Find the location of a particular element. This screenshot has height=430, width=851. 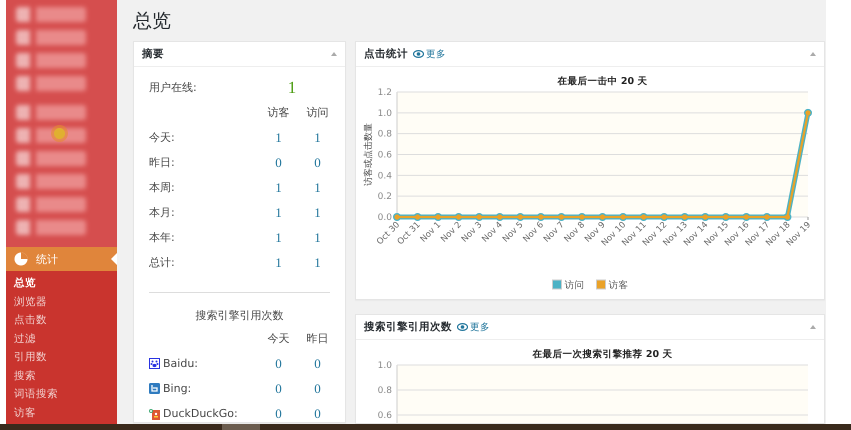

legend-label: 访客 is located at coordinates (618, 285).